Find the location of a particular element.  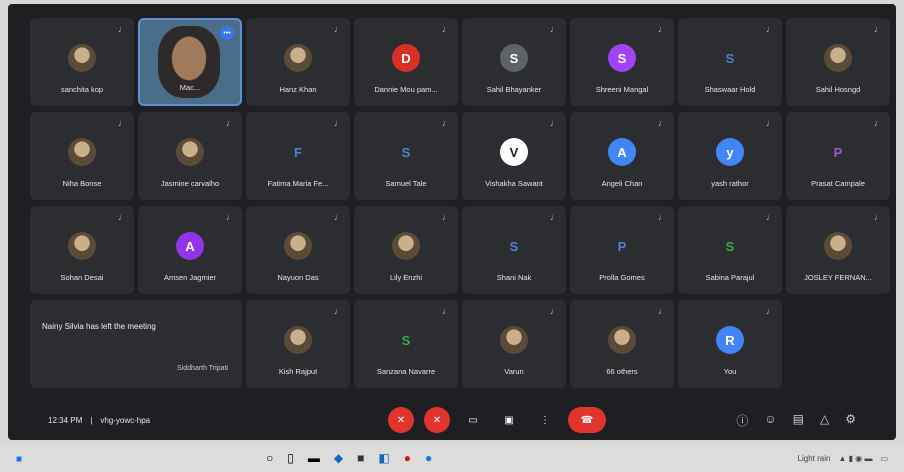

participant-tile: ♩ Kish Rajput is located at coordinates (298, 344).